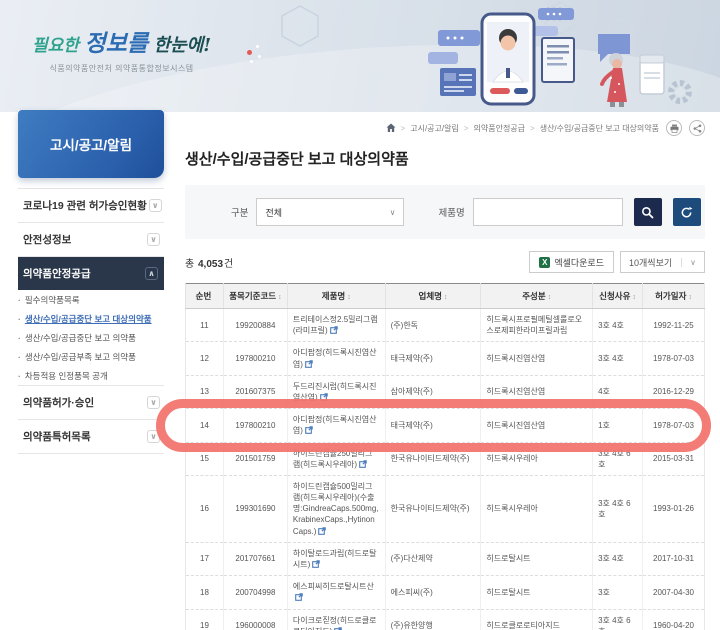 This screenshot has height=630, width=720. What do you see at coordinates (204, 325) in the screenshot?
I see `cell-no: 11` at bounding box center [204, 325].